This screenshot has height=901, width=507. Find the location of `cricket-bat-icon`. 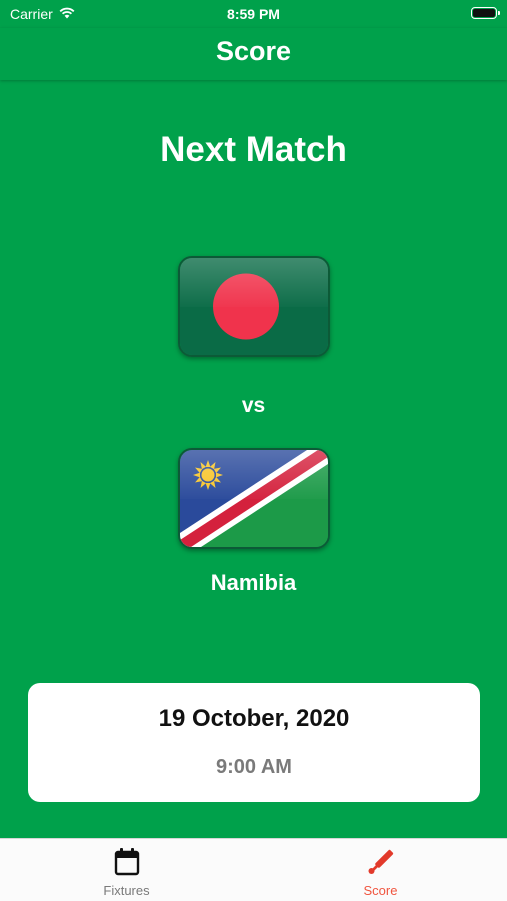

cricket-bat-icon is located at coordinates (381, 864).